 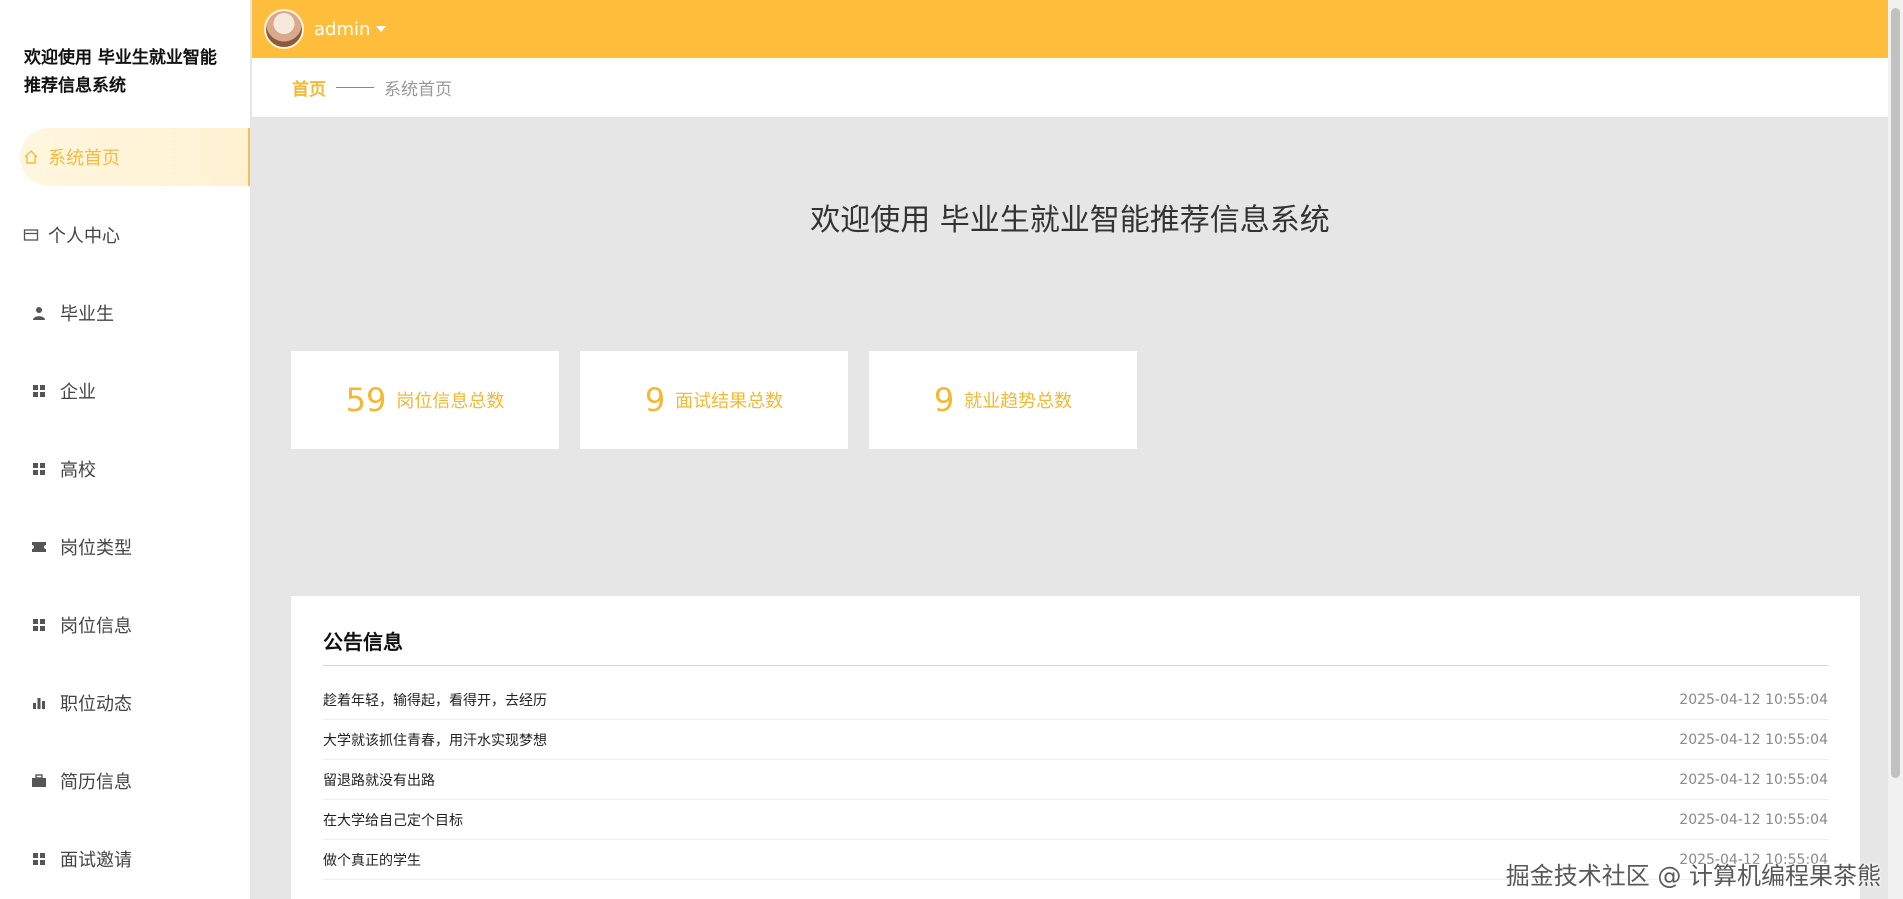 I want to click on sidebar-item-label: 系统首页, so click(x=84, y=158).